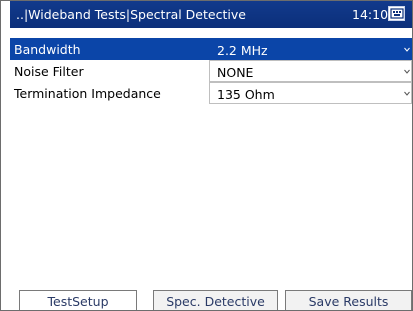 The width and height of the screenshot is (413, 311). I want to click on tab-label: TestSetup, so click(78, 301).